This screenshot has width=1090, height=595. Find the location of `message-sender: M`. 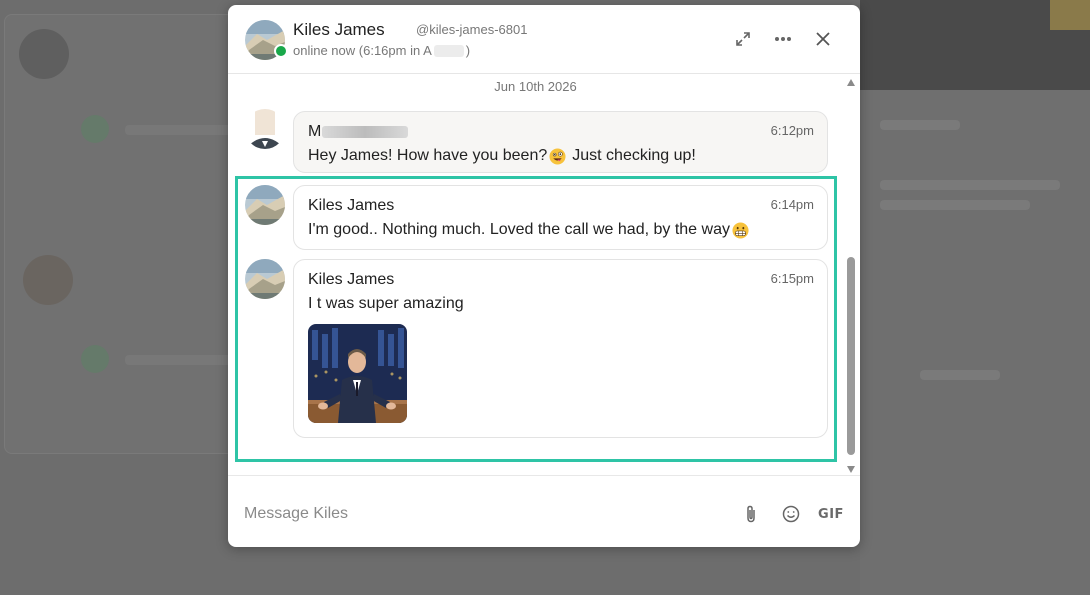

message-sender: M is located at coordinates (358, 132).